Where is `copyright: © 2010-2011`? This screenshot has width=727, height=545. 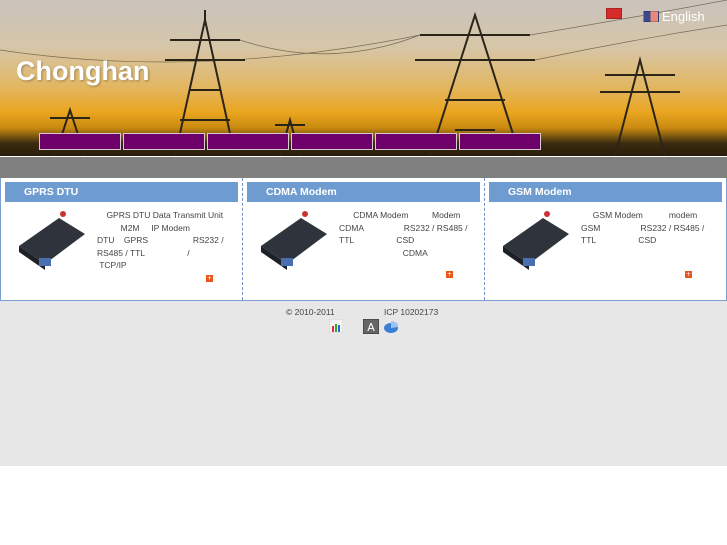 copyright: © 2010-2011 is located at coordinates (310, 312).